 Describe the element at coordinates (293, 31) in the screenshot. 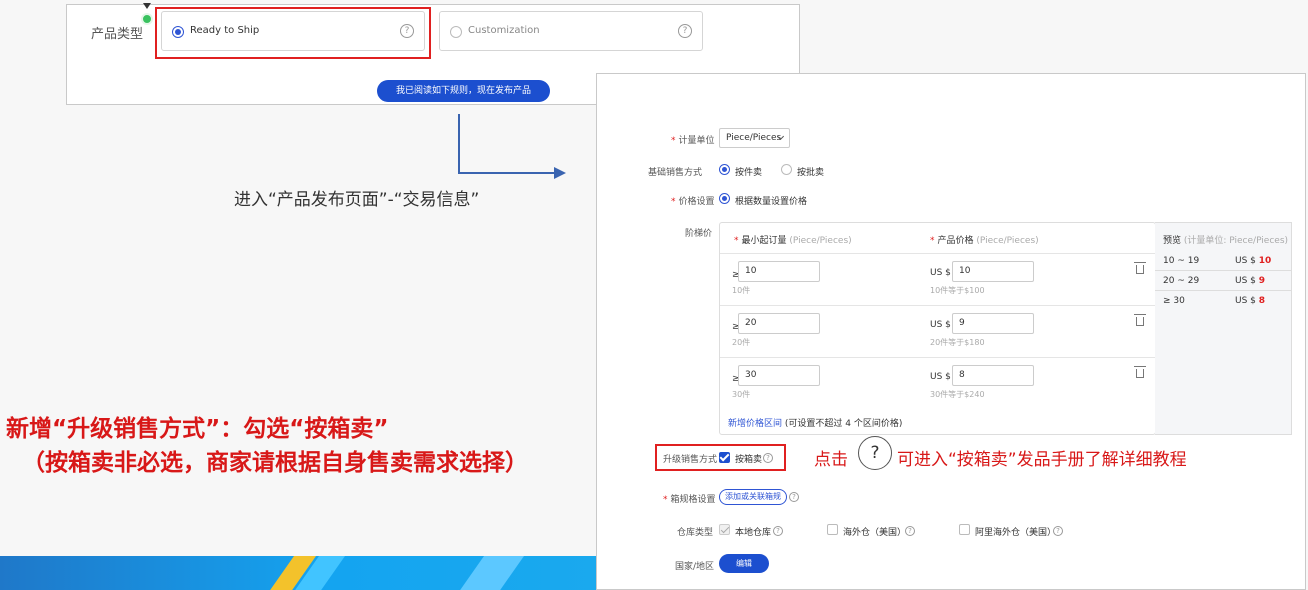

I see `option-ready-to-ship: Ready to Ship ?` at that location.